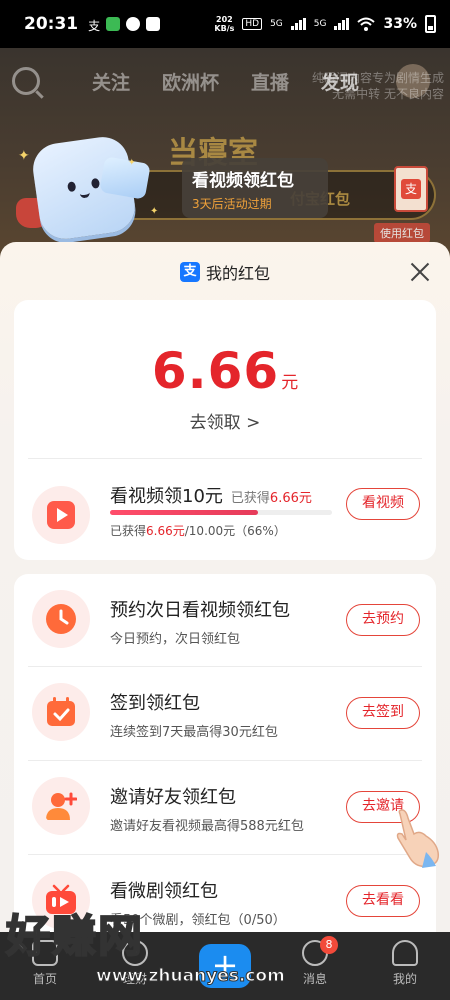  I want to click on sheet-title: 我的红包, so click(237, 273).